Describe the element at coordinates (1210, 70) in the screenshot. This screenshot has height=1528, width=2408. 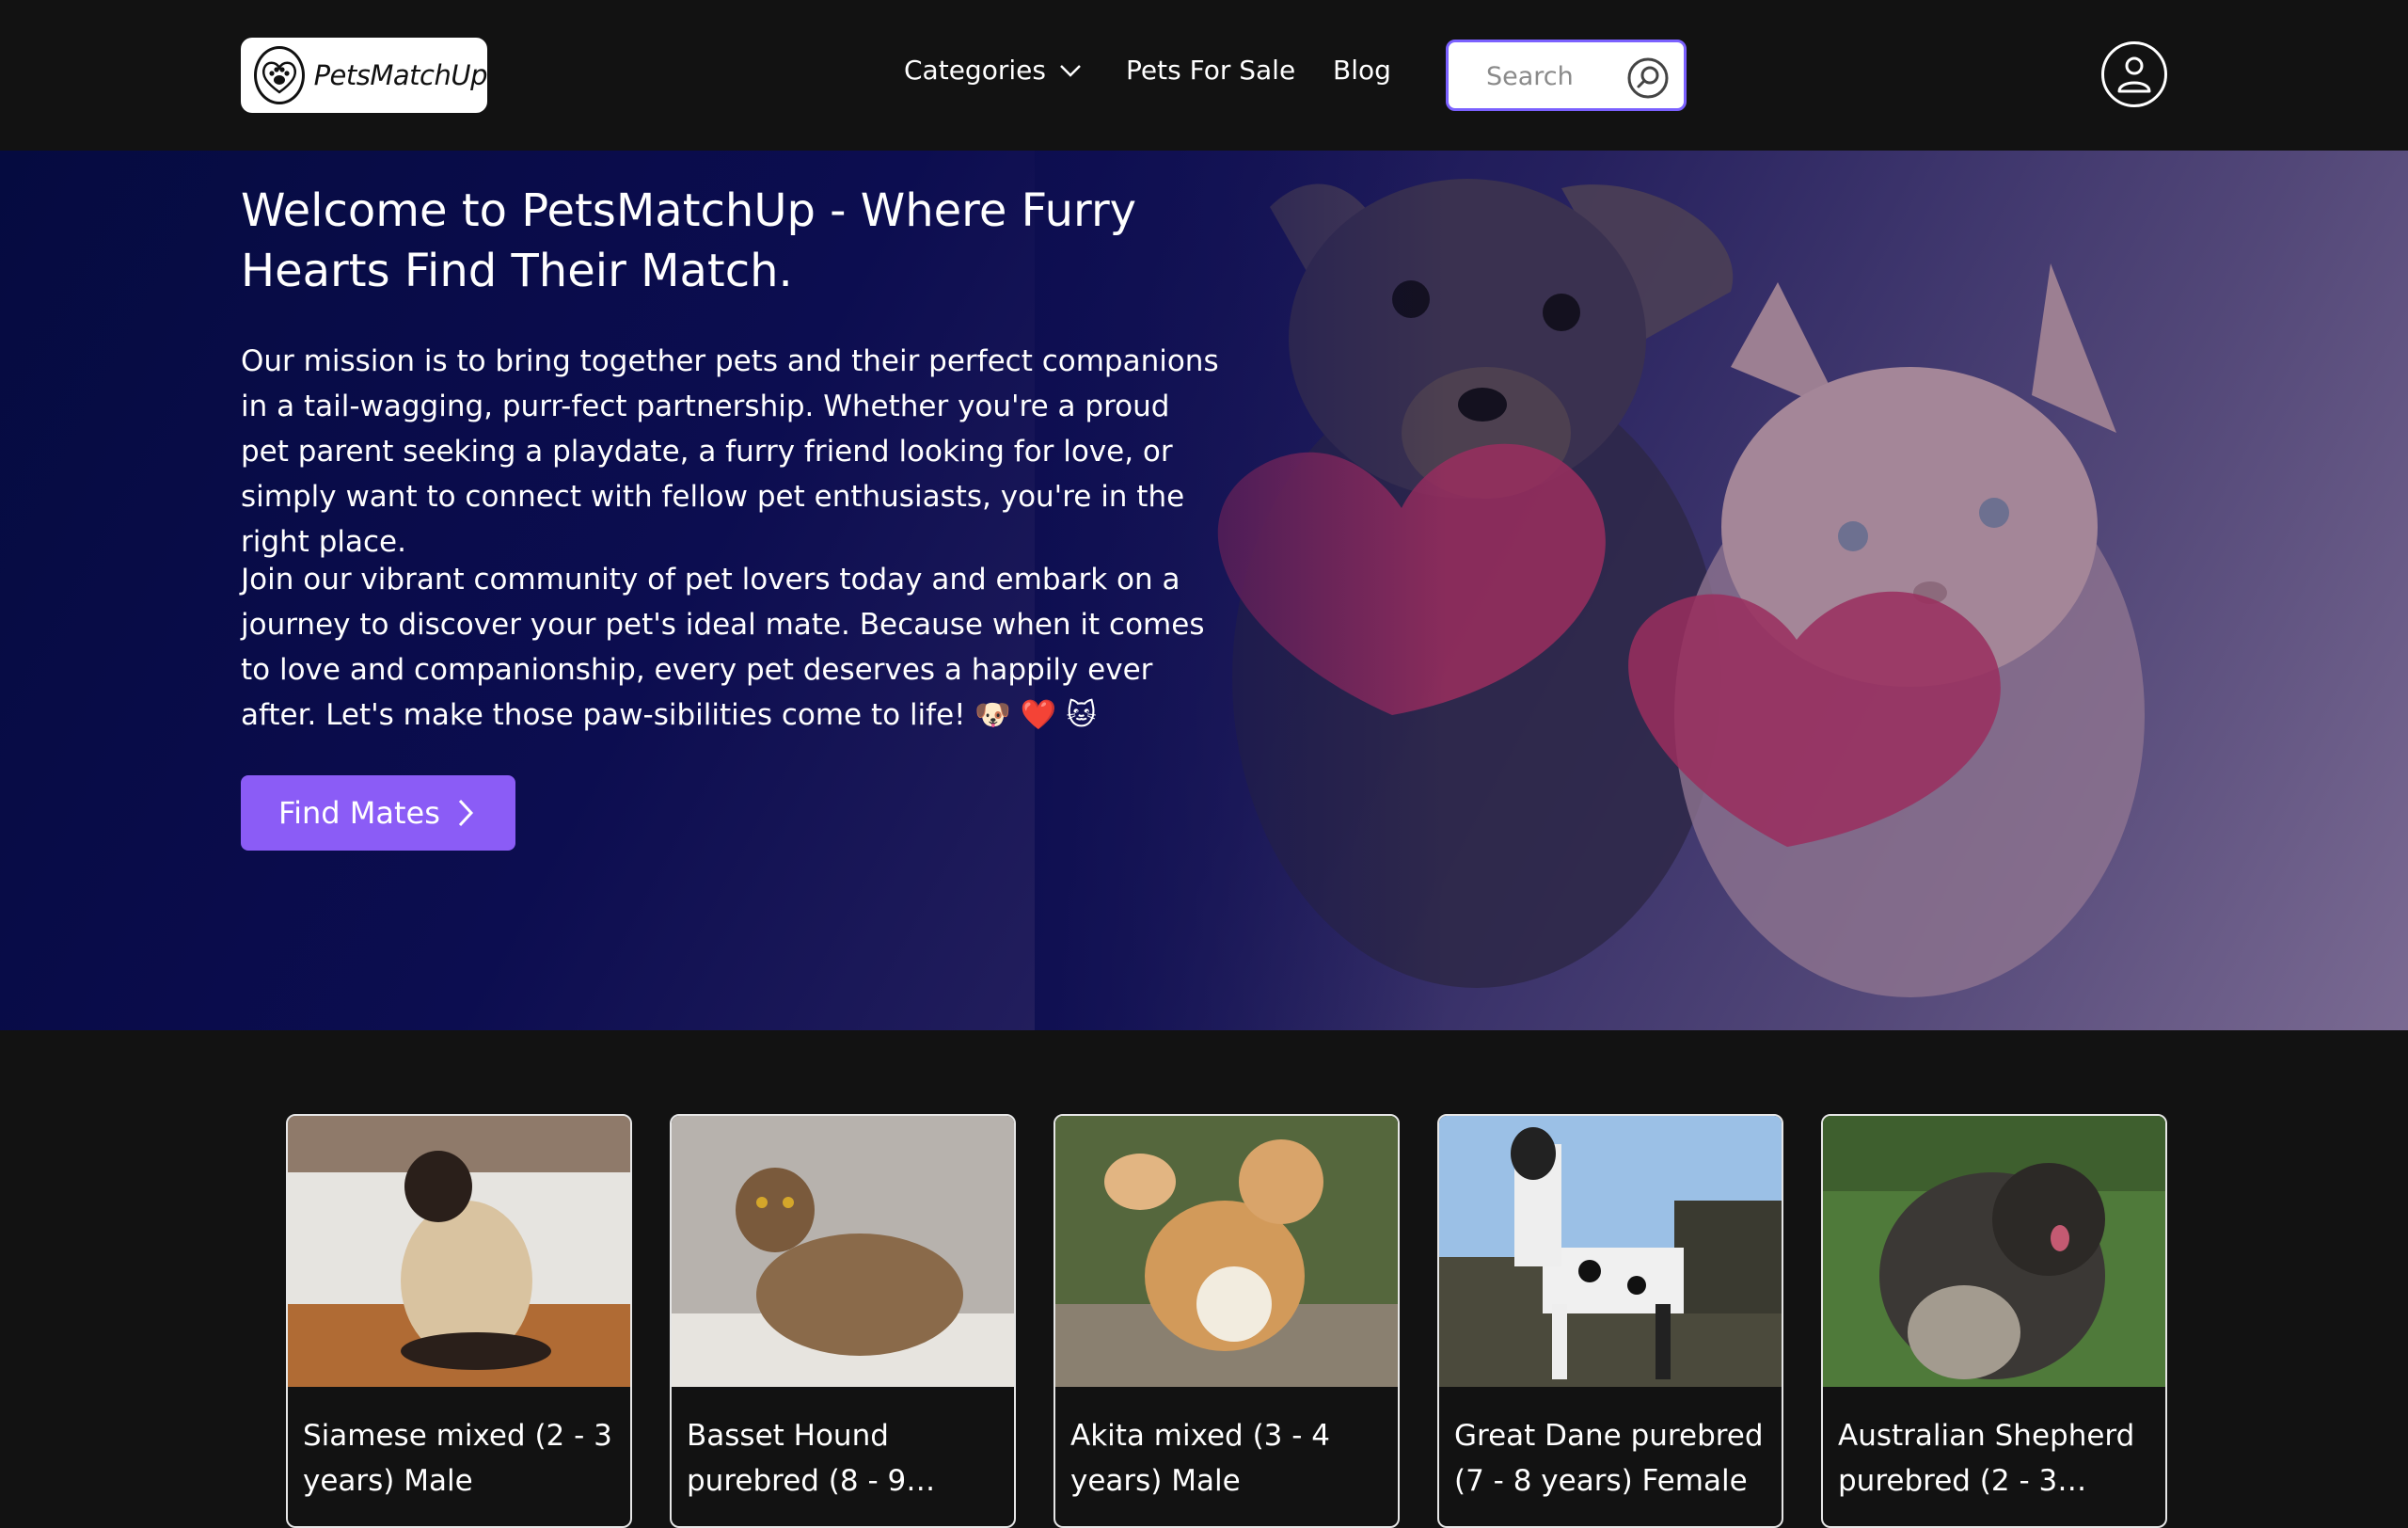
I see `nav-pets-for-sale: Pets For Sale` at that location.